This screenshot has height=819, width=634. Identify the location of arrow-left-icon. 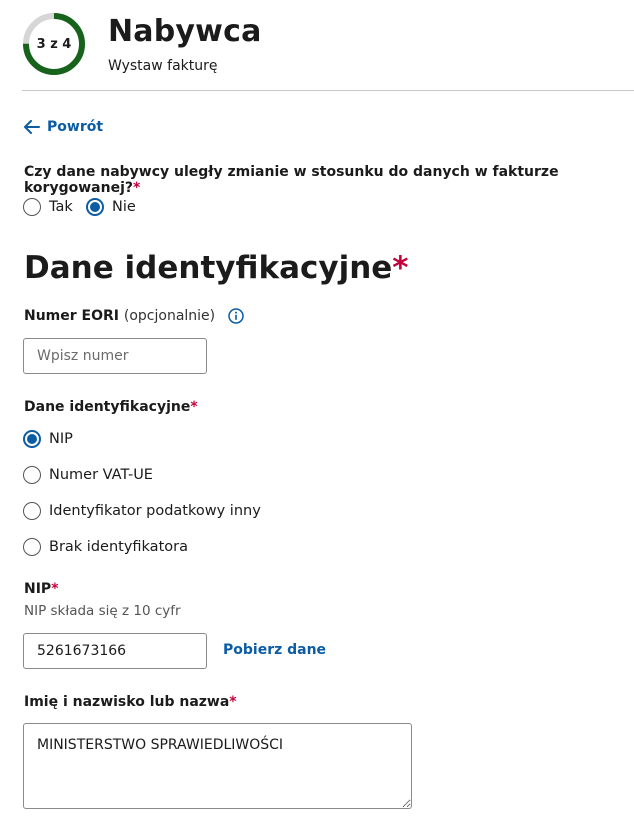
(32, 127).